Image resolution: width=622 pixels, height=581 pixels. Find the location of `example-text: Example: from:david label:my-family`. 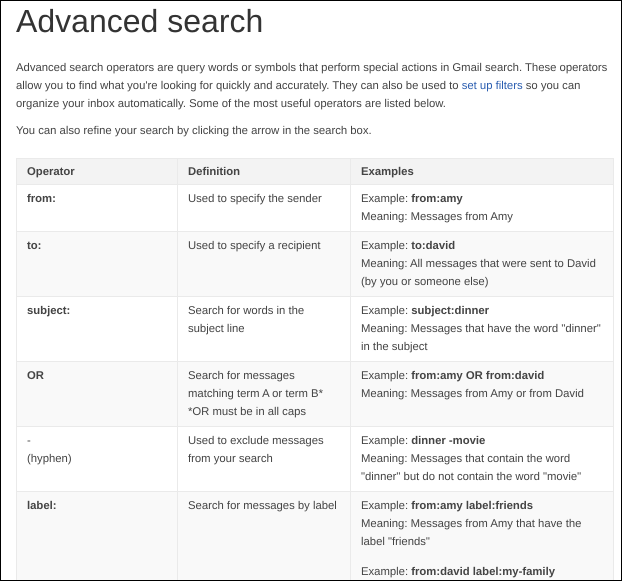

example-text: Example: from:david label:my-family is located at coordinates (458, 572).